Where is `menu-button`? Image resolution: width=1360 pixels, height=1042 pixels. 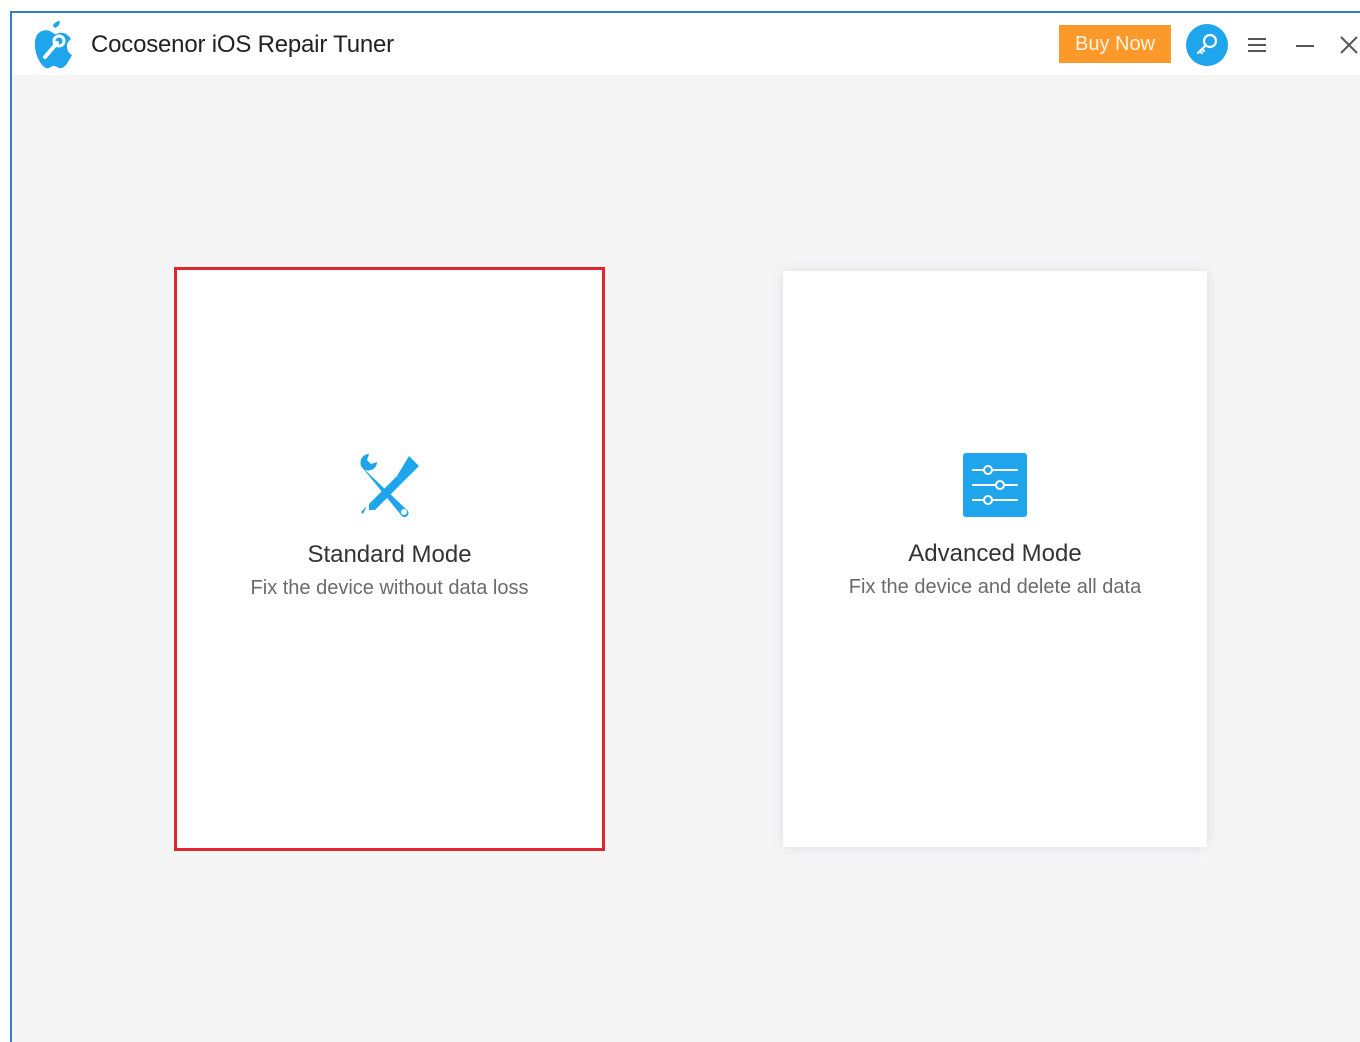 menu-button is located at coordinates (1257, 45).